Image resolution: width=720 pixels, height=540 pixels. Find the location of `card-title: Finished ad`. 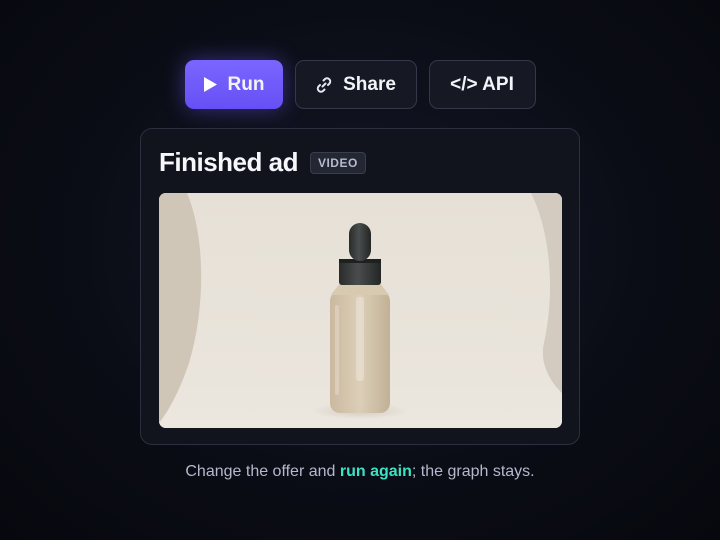

card-title: Finished ad is located at coordinates (228, 162).